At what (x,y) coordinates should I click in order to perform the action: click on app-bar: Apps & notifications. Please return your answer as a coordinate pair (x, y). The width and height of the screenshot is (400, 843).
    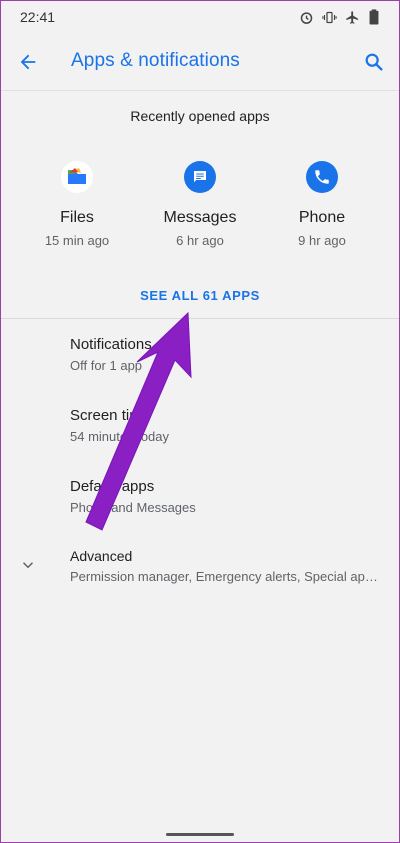
    Looking at the image, I should click on (200, 62).